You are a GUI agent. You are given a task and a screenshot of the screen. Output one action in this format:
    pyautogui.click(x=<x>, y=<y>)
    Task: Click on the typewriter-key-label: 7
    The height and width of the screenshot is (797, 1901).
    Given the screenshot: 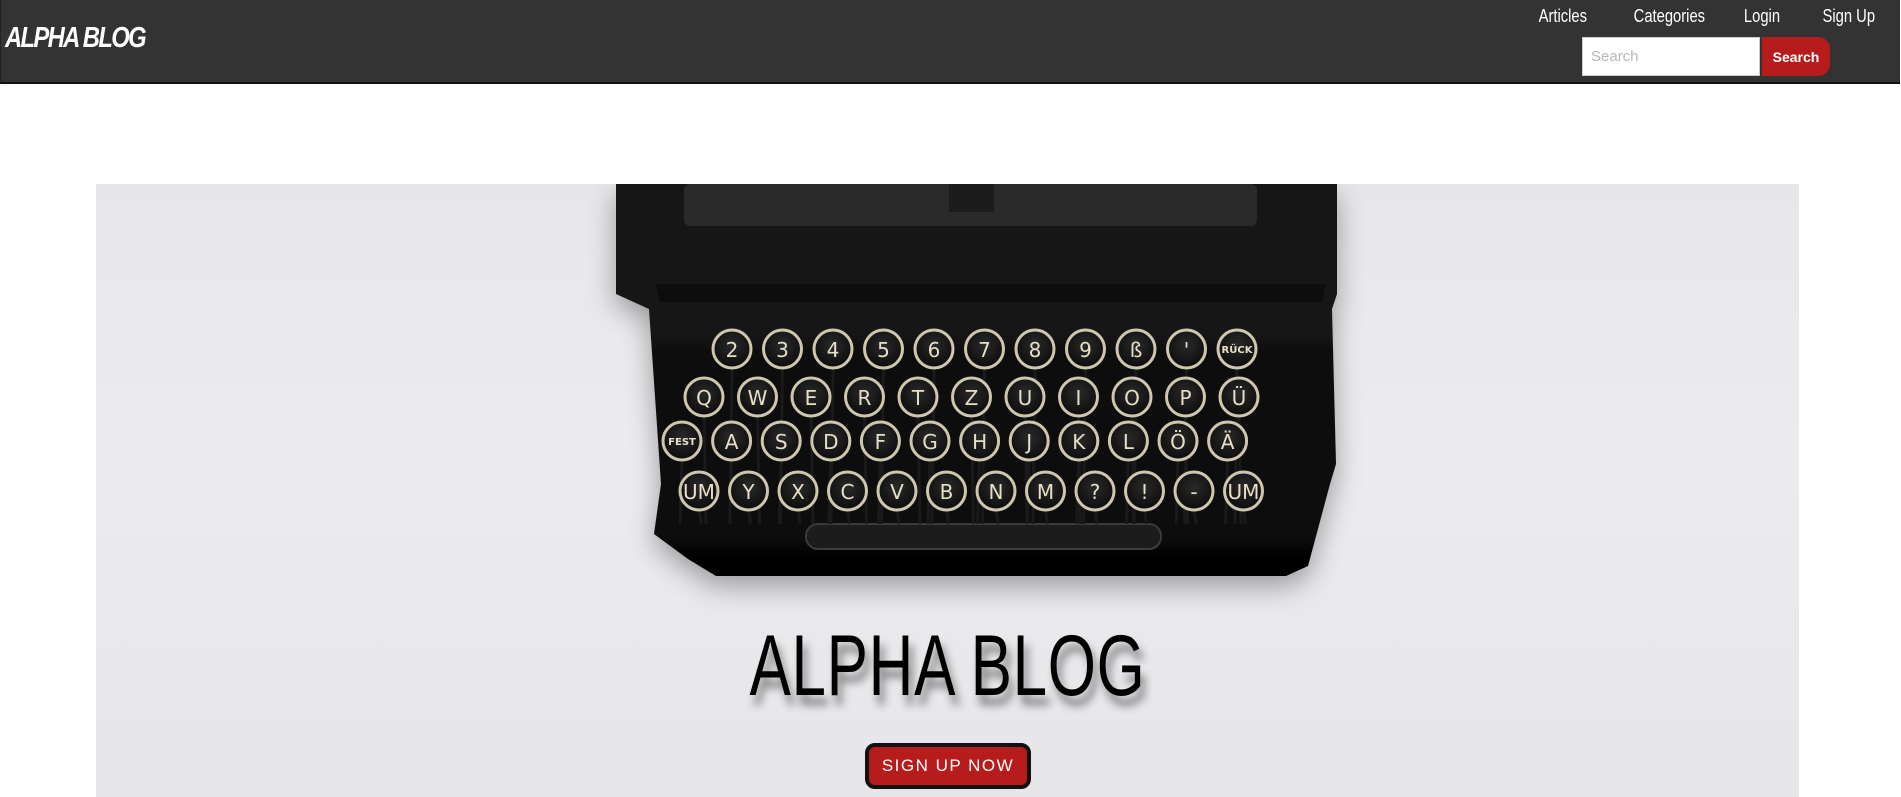 What is the action you would take?
    pyautogui.click(x=984, y=350)
    